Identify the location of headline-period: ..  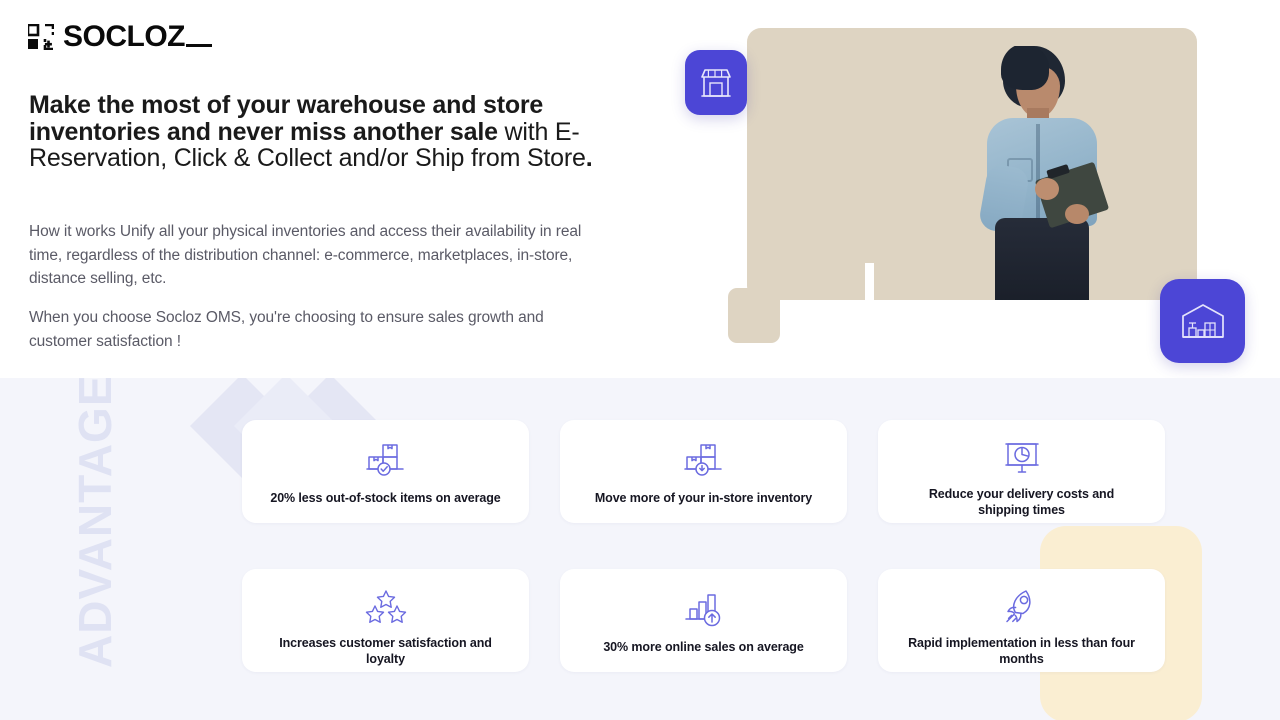
(589, 158).